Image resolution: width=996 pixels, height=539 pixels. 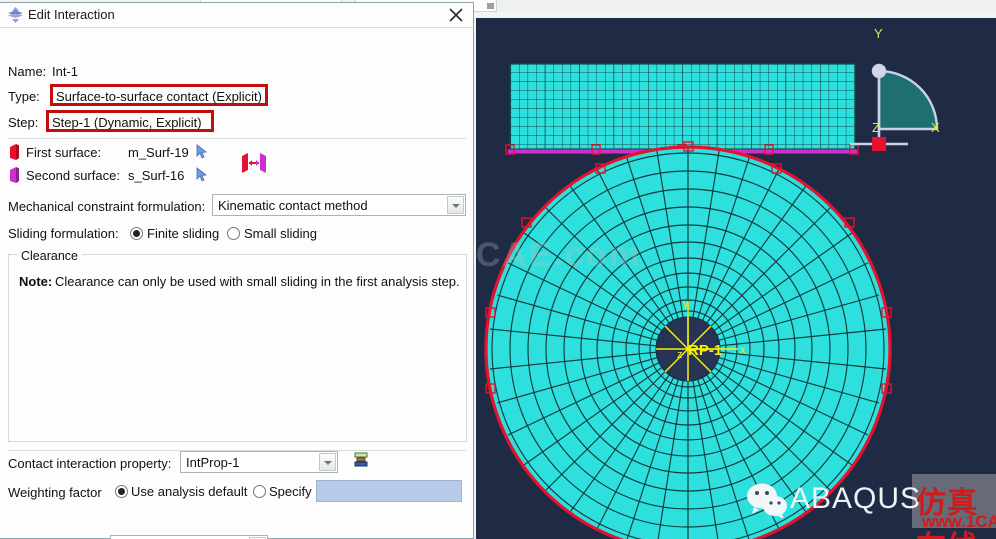 I want to click on local-z-label: z, so click(x=680, y=355).